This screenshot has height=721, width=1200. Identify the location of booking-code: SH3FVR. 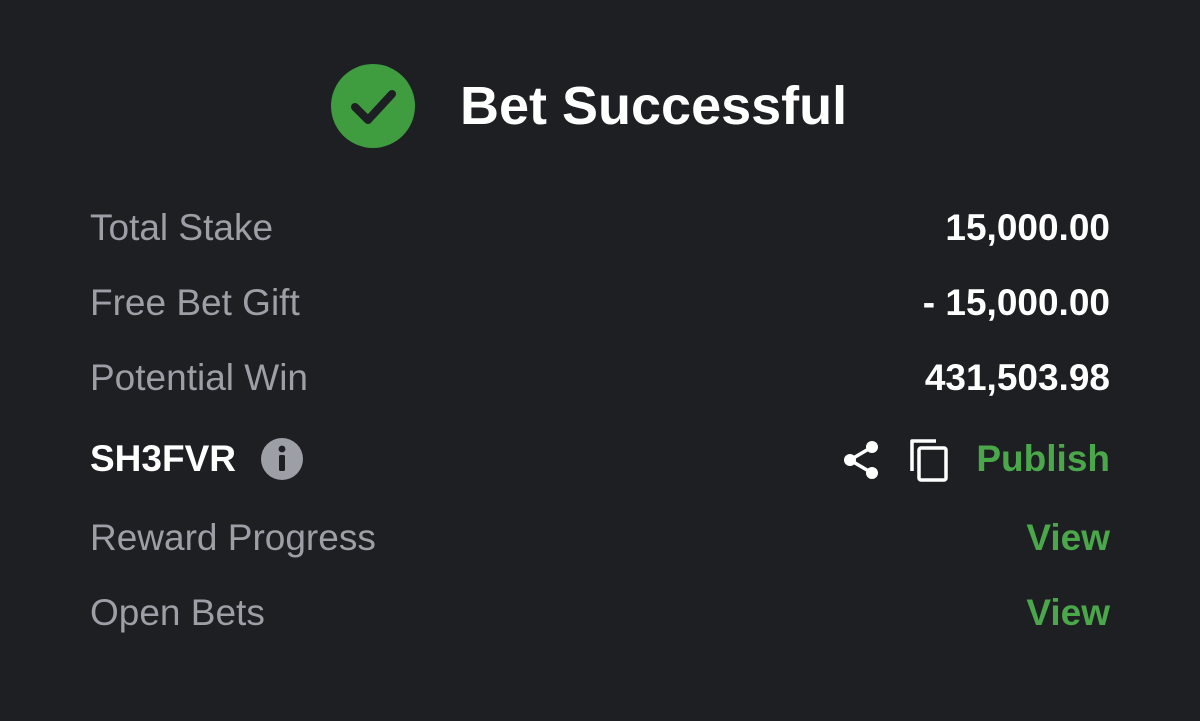
(163, 458).